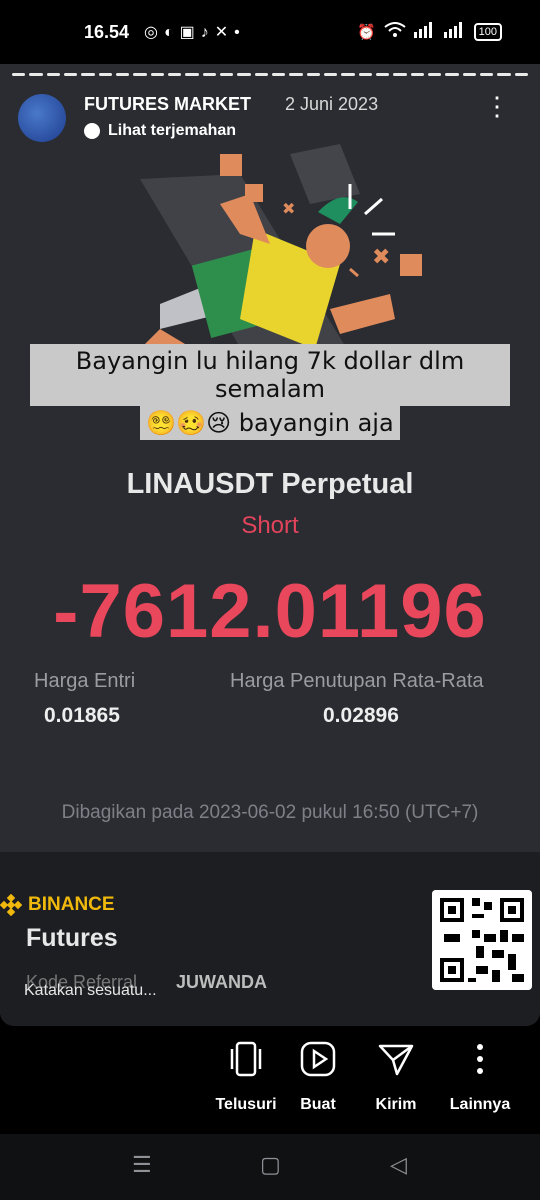 The width and height of the screenshot is (540, 1200). What do you see at coordinates (171, 32) in the screenshot?
I see `edge-icon: ◐` at bounding box center [171, 32].